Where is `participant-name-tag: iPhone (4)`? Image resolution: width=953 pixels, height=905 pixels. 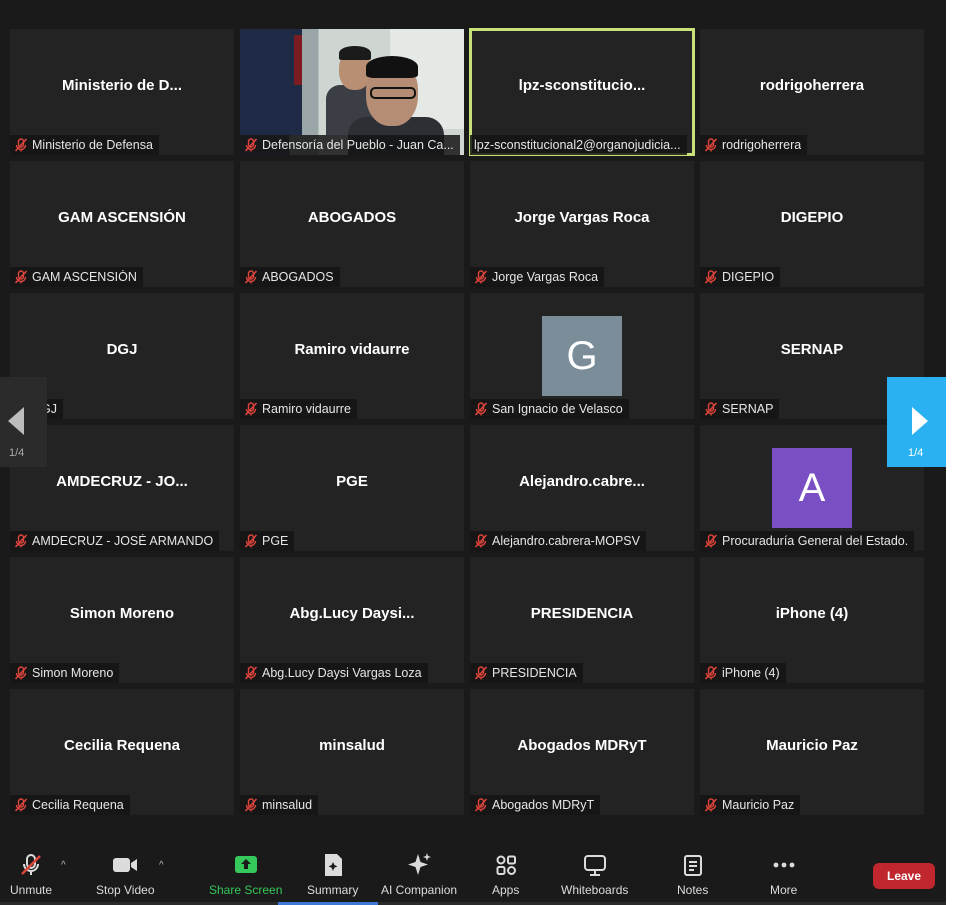
participant-name-tag: iPhone (4) is located at coordinates (743, 673).